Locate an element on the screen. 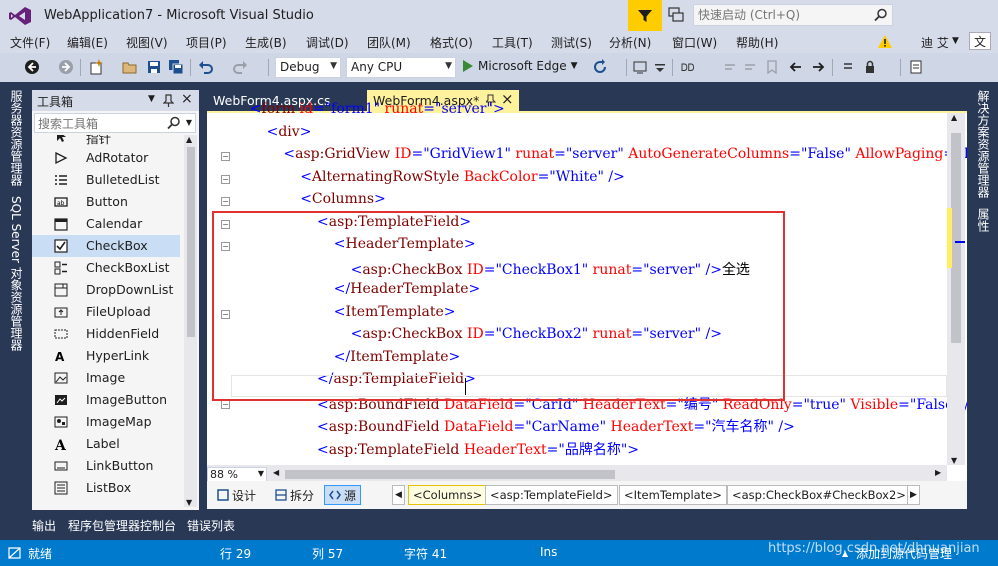 The width and height of the screenshot is (998, 566). quick-launch-input is located at coordinates (783, 15).